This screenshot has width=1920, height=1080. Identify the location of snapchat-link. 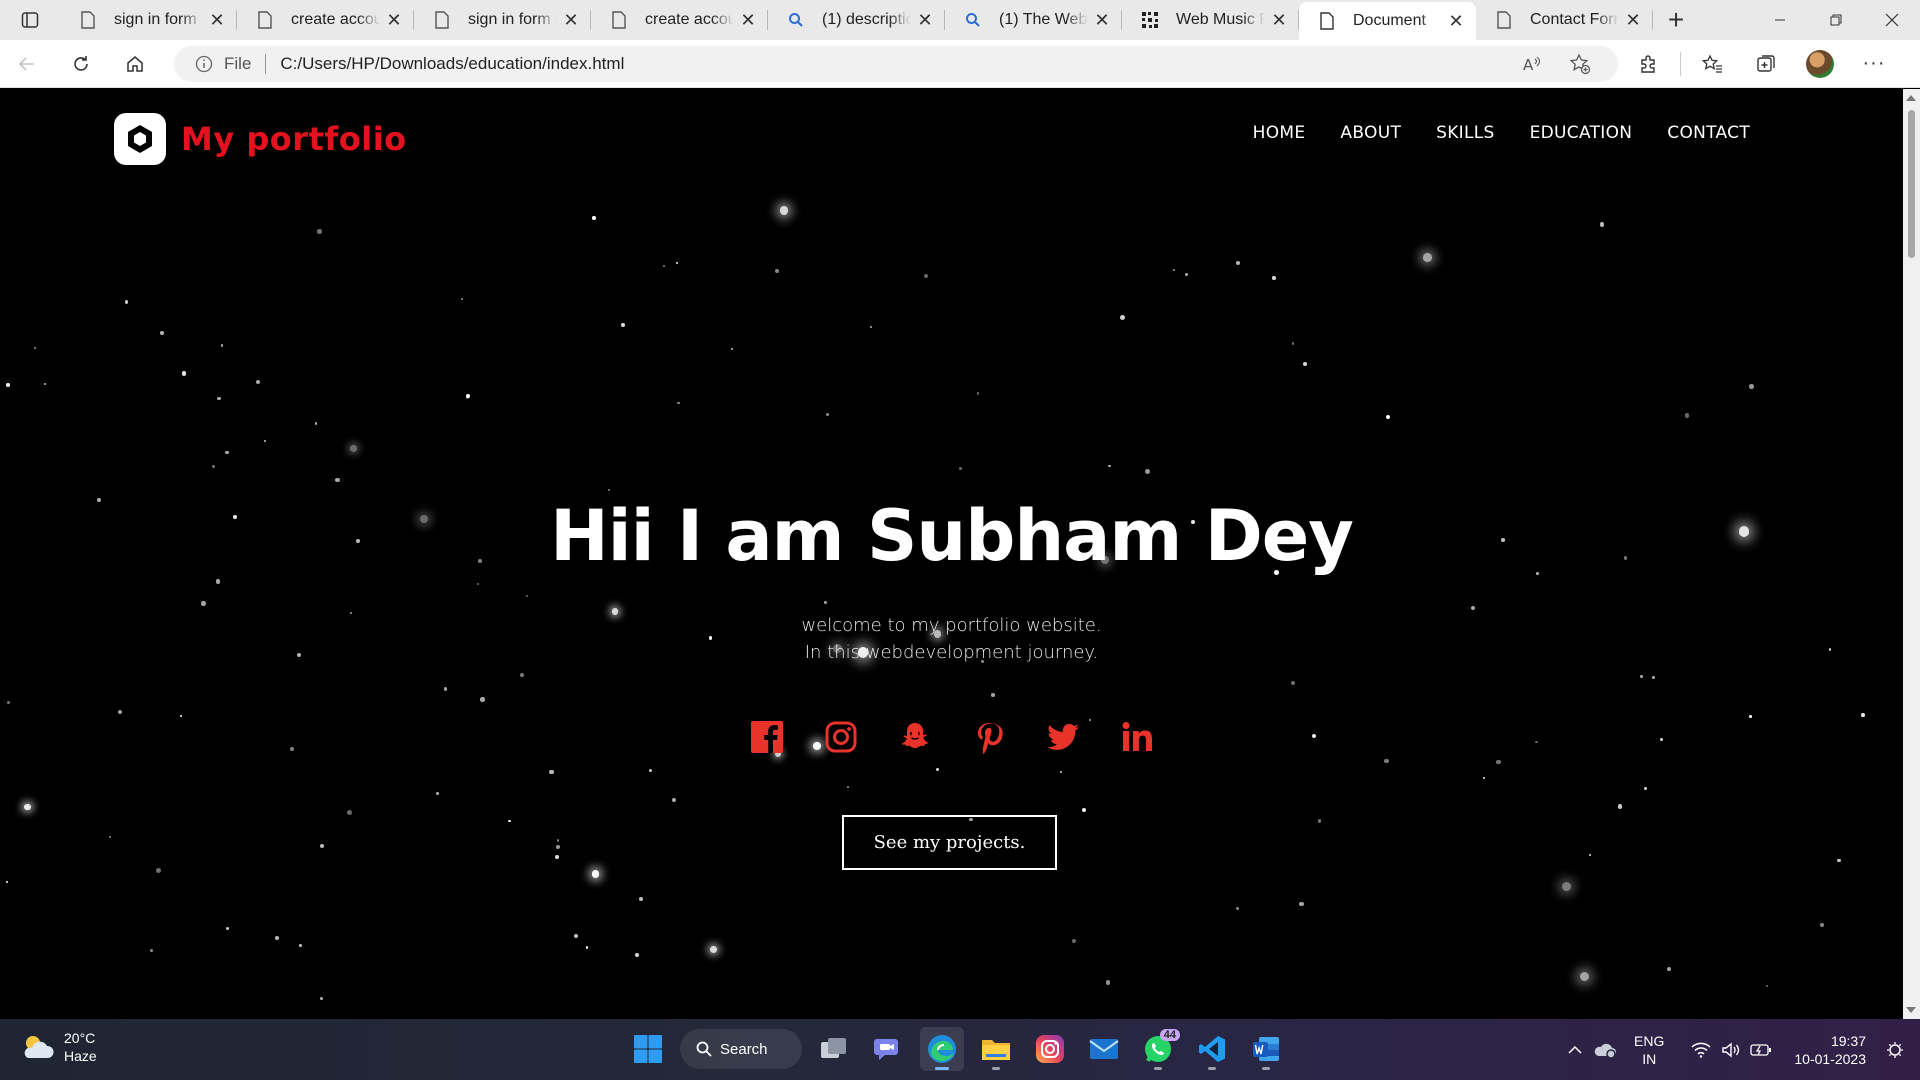
(915, 737).